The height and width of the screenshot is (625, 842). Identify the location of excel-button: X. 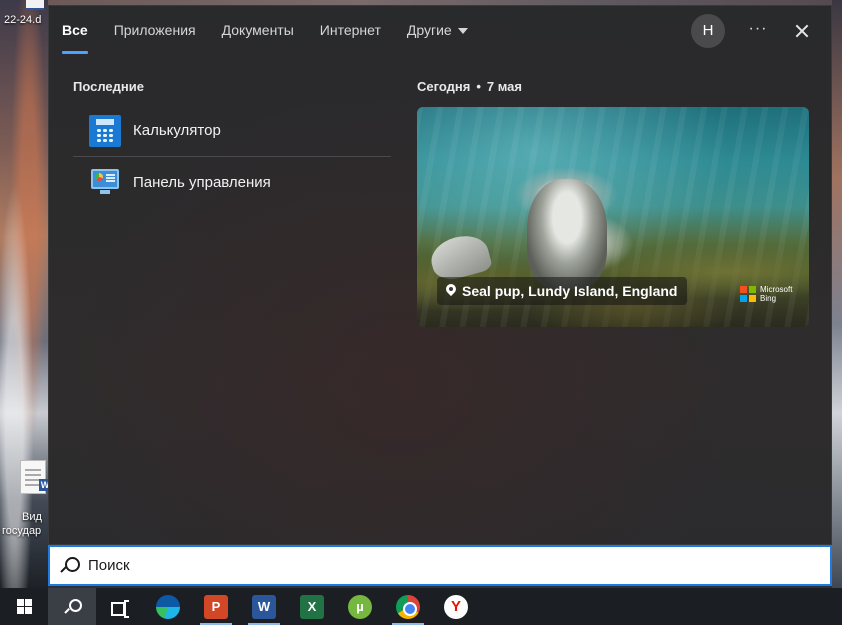
(312, 606).